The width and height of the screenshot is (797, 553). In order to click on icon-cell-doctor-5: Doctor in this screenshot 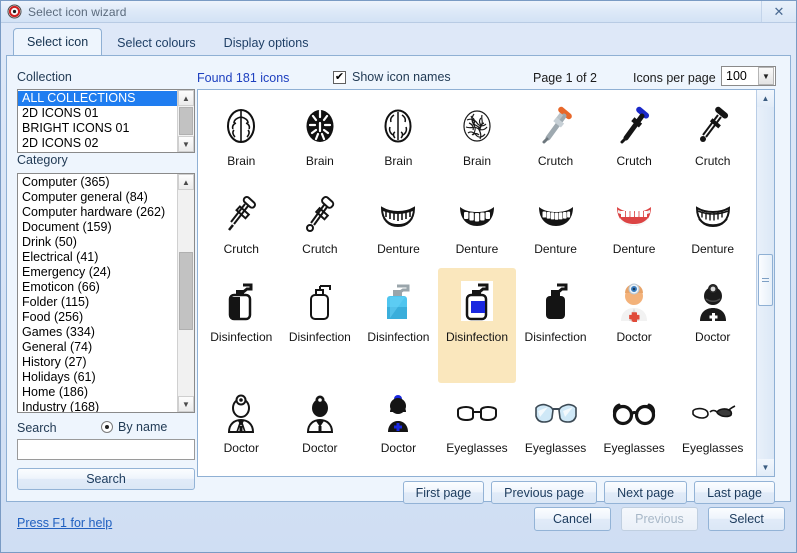, I will do `click(398, 427)`.